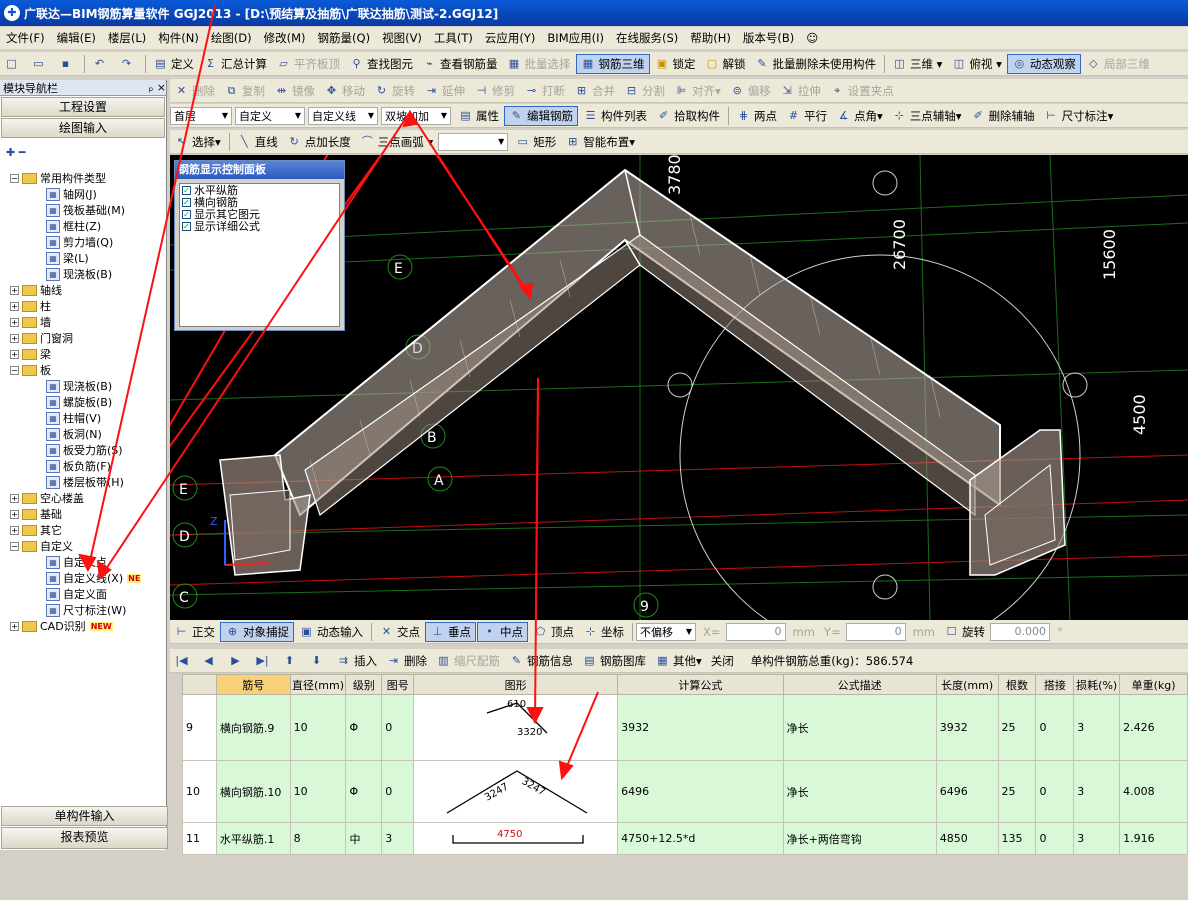 The width and height of the screenshot is (1188, 900). Describe the element at coordinates (15, 152) in the screenshot. I see `expand-collapse-icons: ✚ ━` at that location.